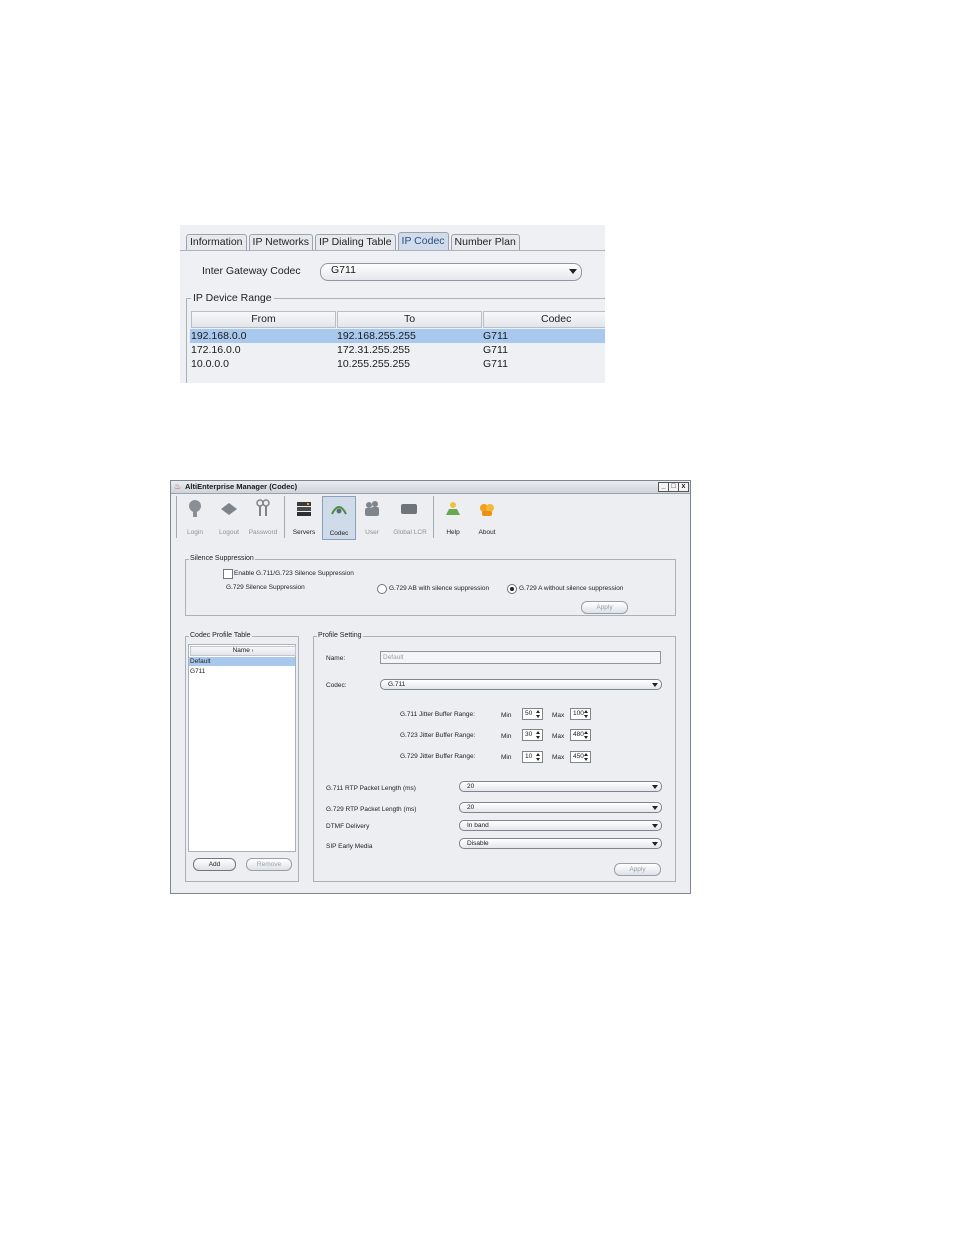  Describe the element at coordinates (216, 242) in the screenshot. I see `tab-information: Information` at that location.